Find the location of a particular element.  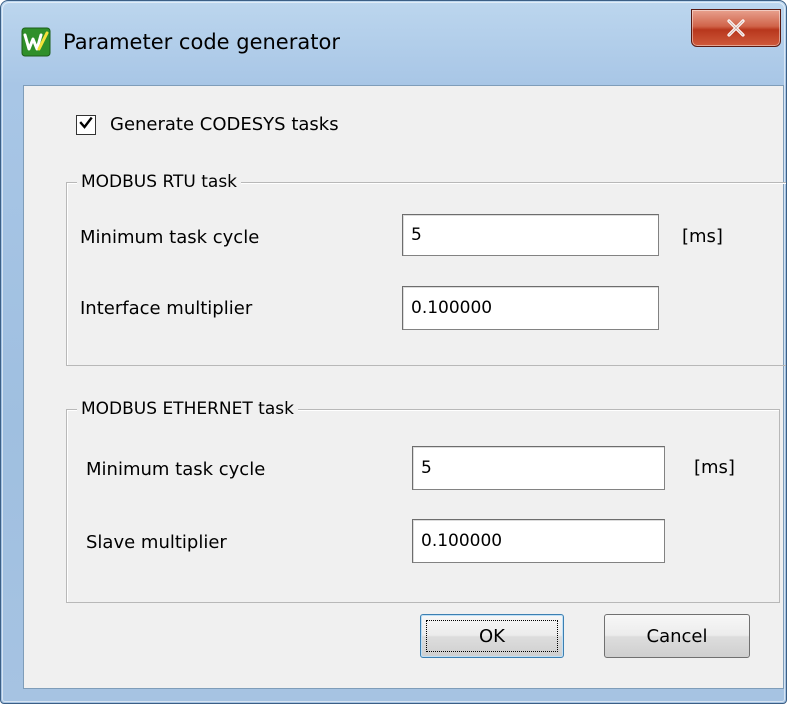

generate-codesys-tasks-checkbox is located at coordinates (86, 124).